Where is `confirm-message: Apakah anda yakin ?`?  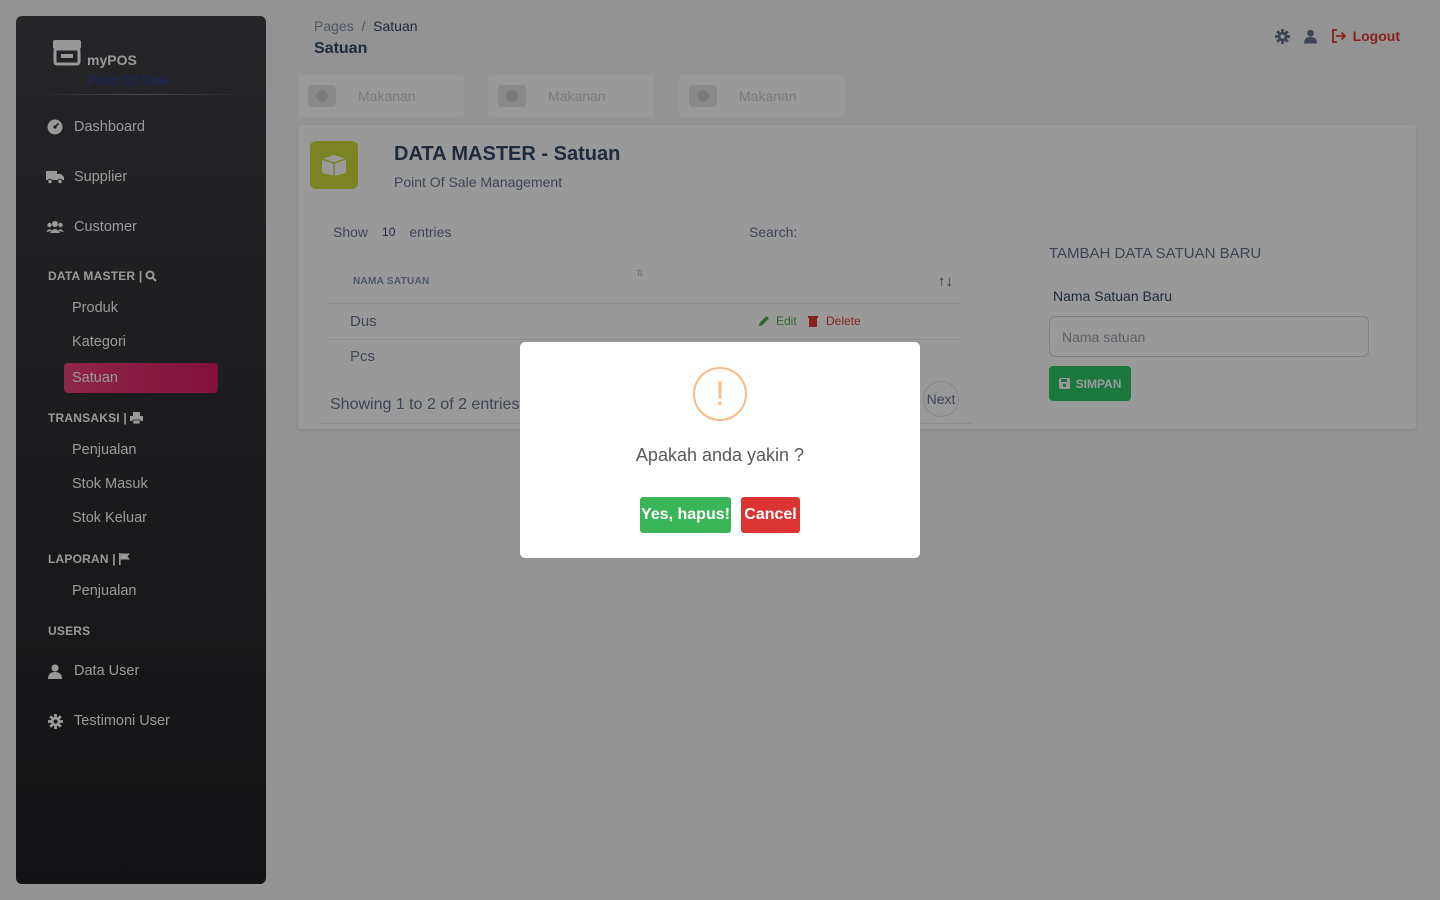
confirm-message: Apakah anda yakin ? is located at coordinates (720, 455).